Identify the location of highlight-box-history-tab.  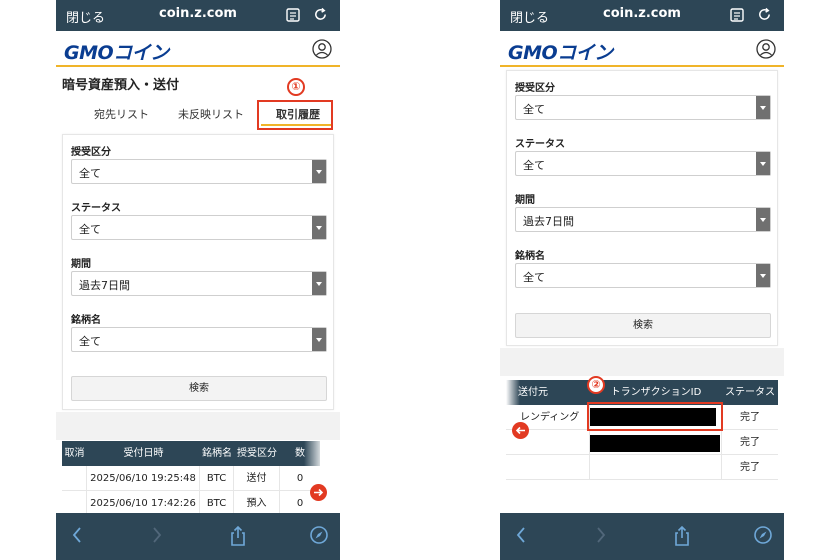
(295, 115).